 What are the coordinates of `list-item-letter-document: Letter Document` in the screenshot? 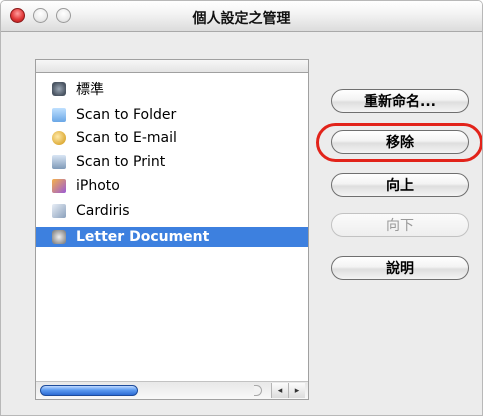 It's located at (172, 237).